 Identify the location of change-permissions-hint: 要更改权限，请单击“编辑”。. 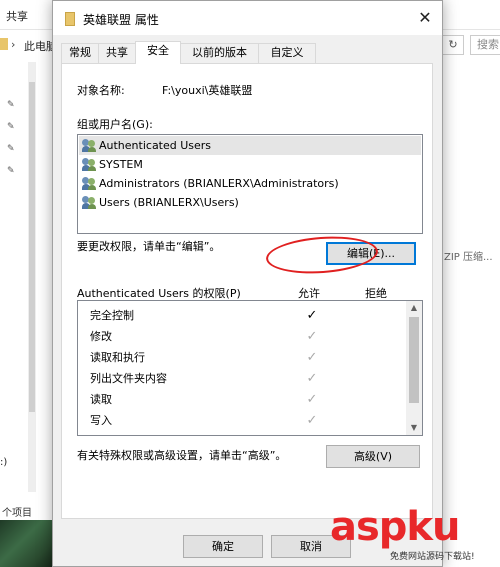
(149, 246).